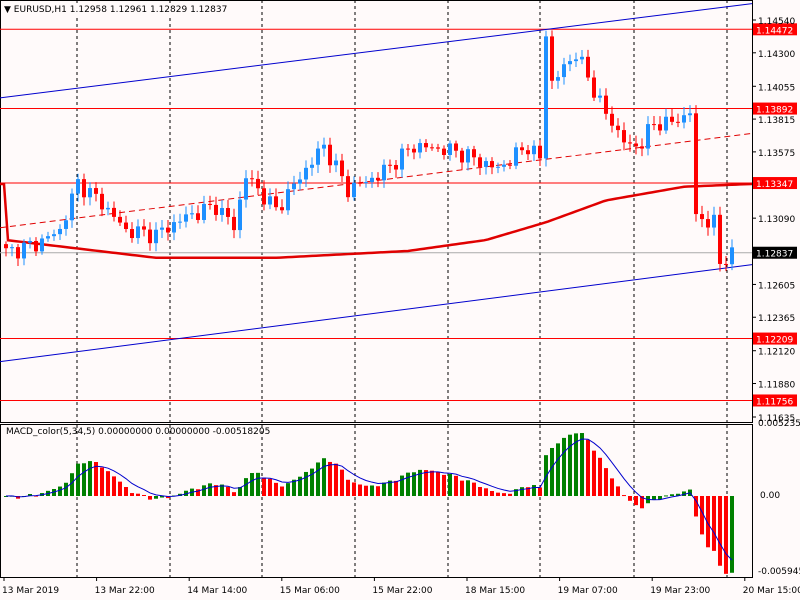 The width and height of the screenshot is (800, 600). I want to click on low-value: 1.12829, so click(168, 10).